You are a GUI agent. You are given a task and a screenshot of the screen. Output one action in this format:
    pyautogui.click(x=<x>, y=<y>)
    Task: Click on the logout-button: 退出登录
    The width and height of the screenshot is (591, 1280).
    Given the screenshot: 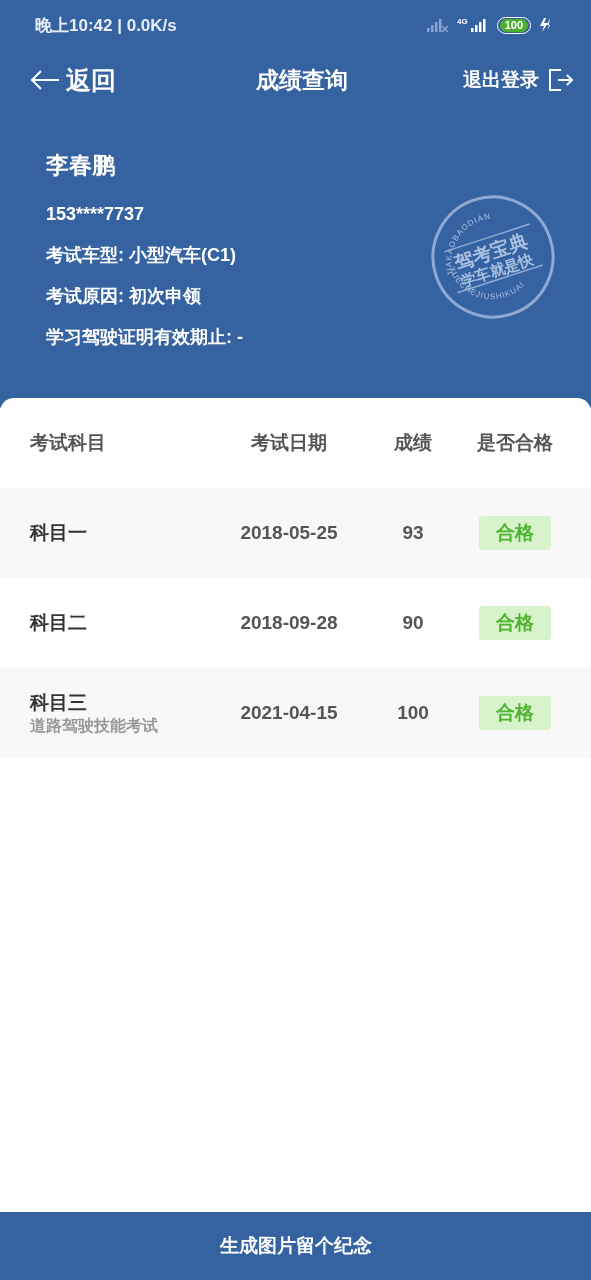 What is the action you would take?
    pyautogui.click(x=518, y=80)
    